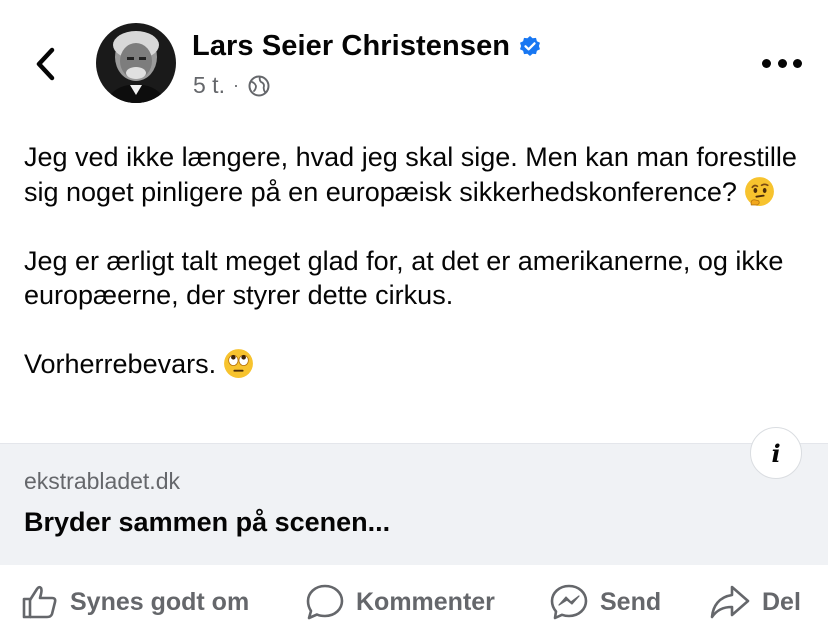 This screenshot has height=638, width=828. I want to click on action-bar: Synes godt om Kommenter Send Del, so click(414, 602).